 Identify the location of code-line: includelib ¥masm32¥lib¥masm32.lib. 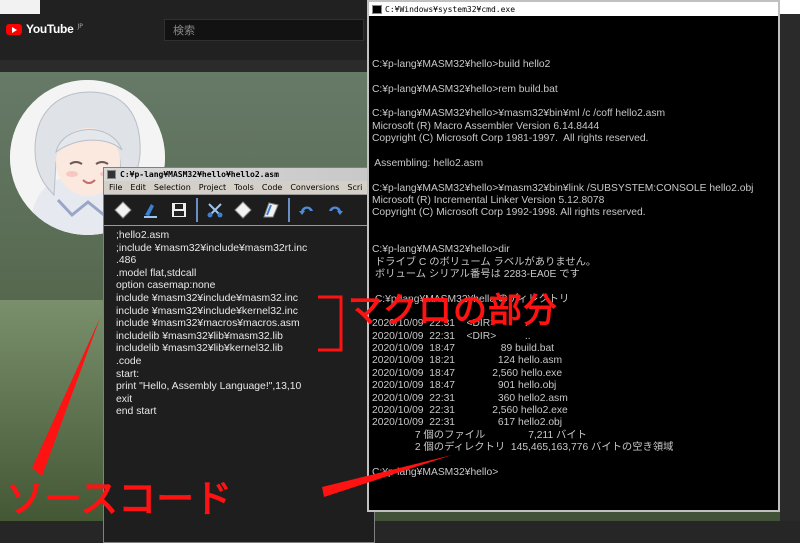
(199, 336).